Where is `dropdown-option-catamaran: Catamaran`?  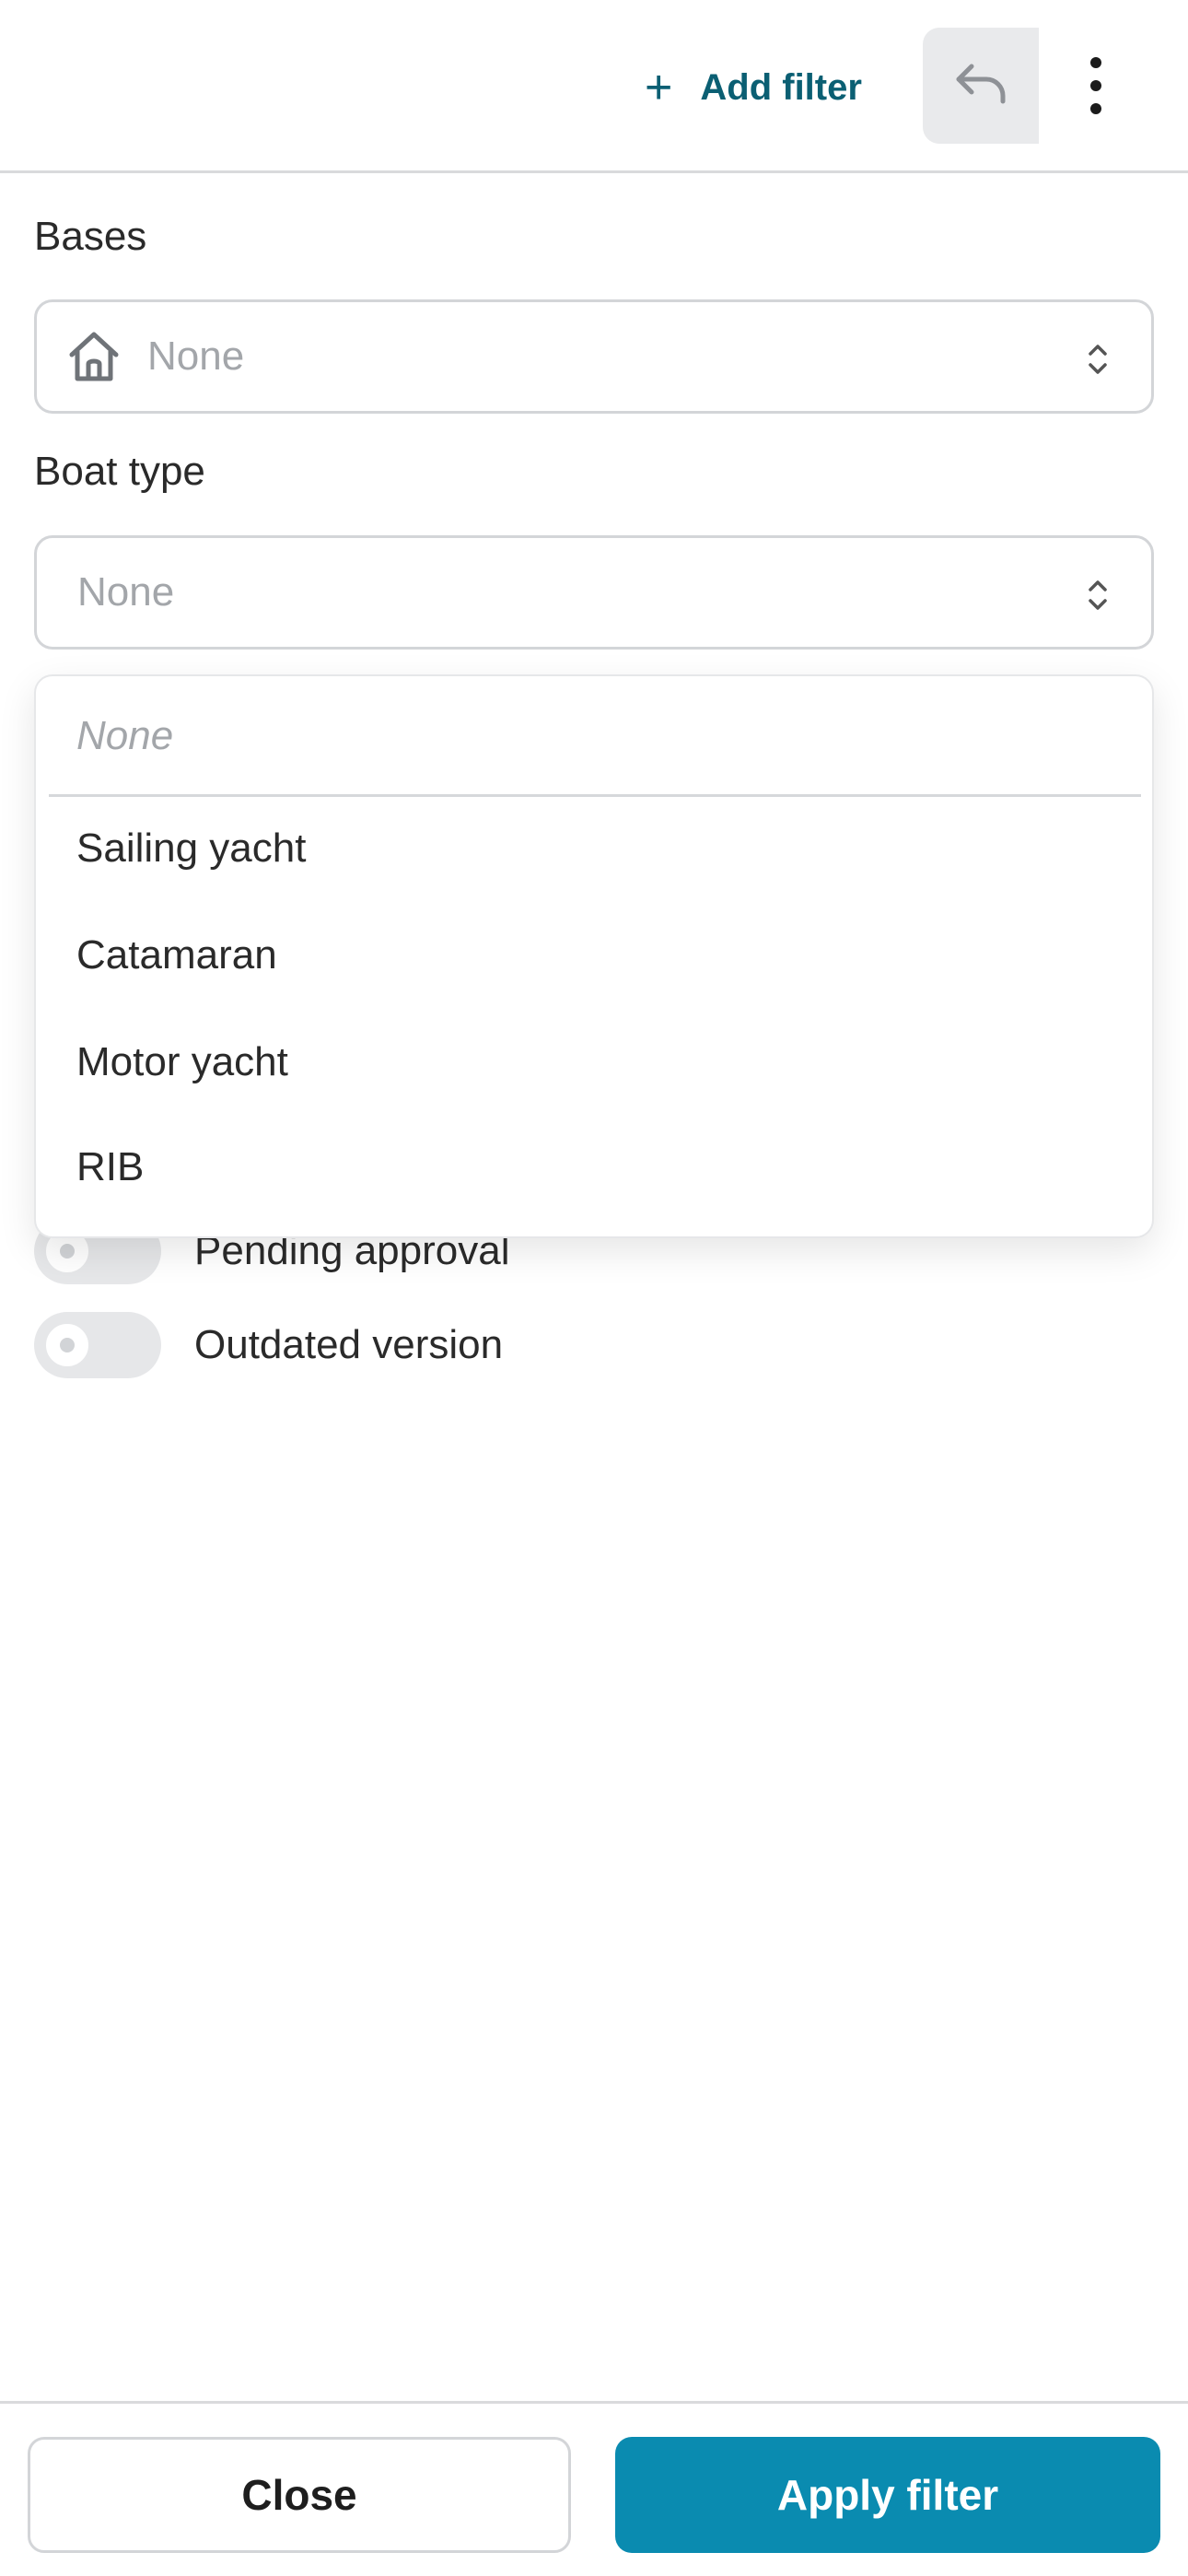 dropdown-option-catamaran: Catamaran is located at coordinates (176, 955).